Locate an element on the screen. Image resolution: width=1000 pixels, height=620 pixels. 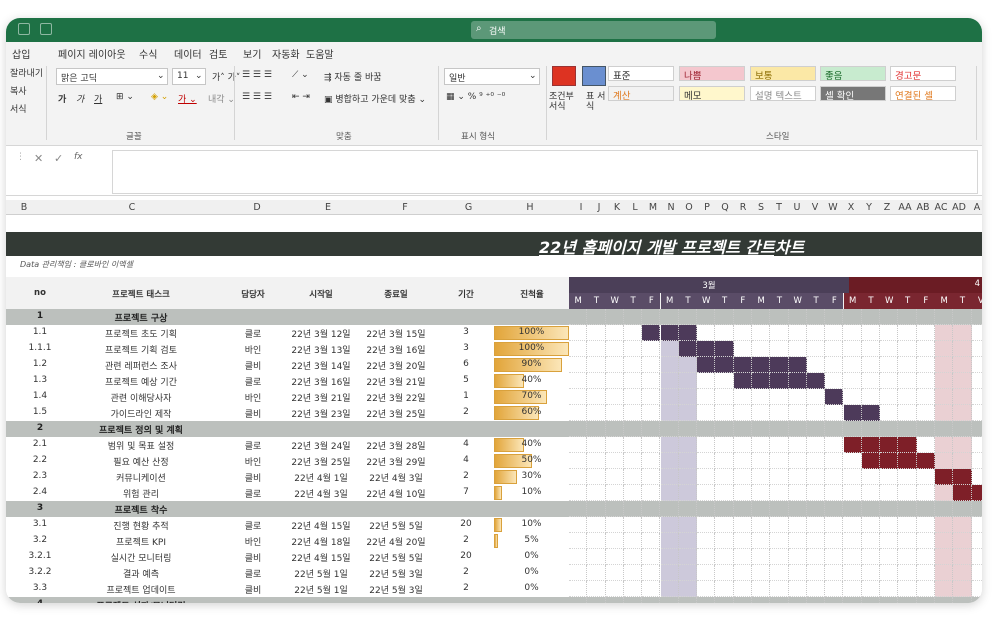
cancel-icon: ✕ is located at coordinates (38, 158).